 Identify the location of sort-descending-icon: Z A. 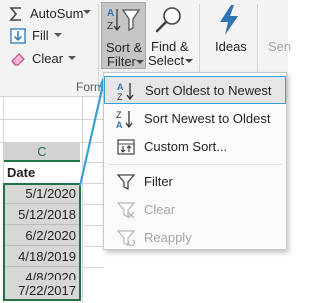
(124, 119).